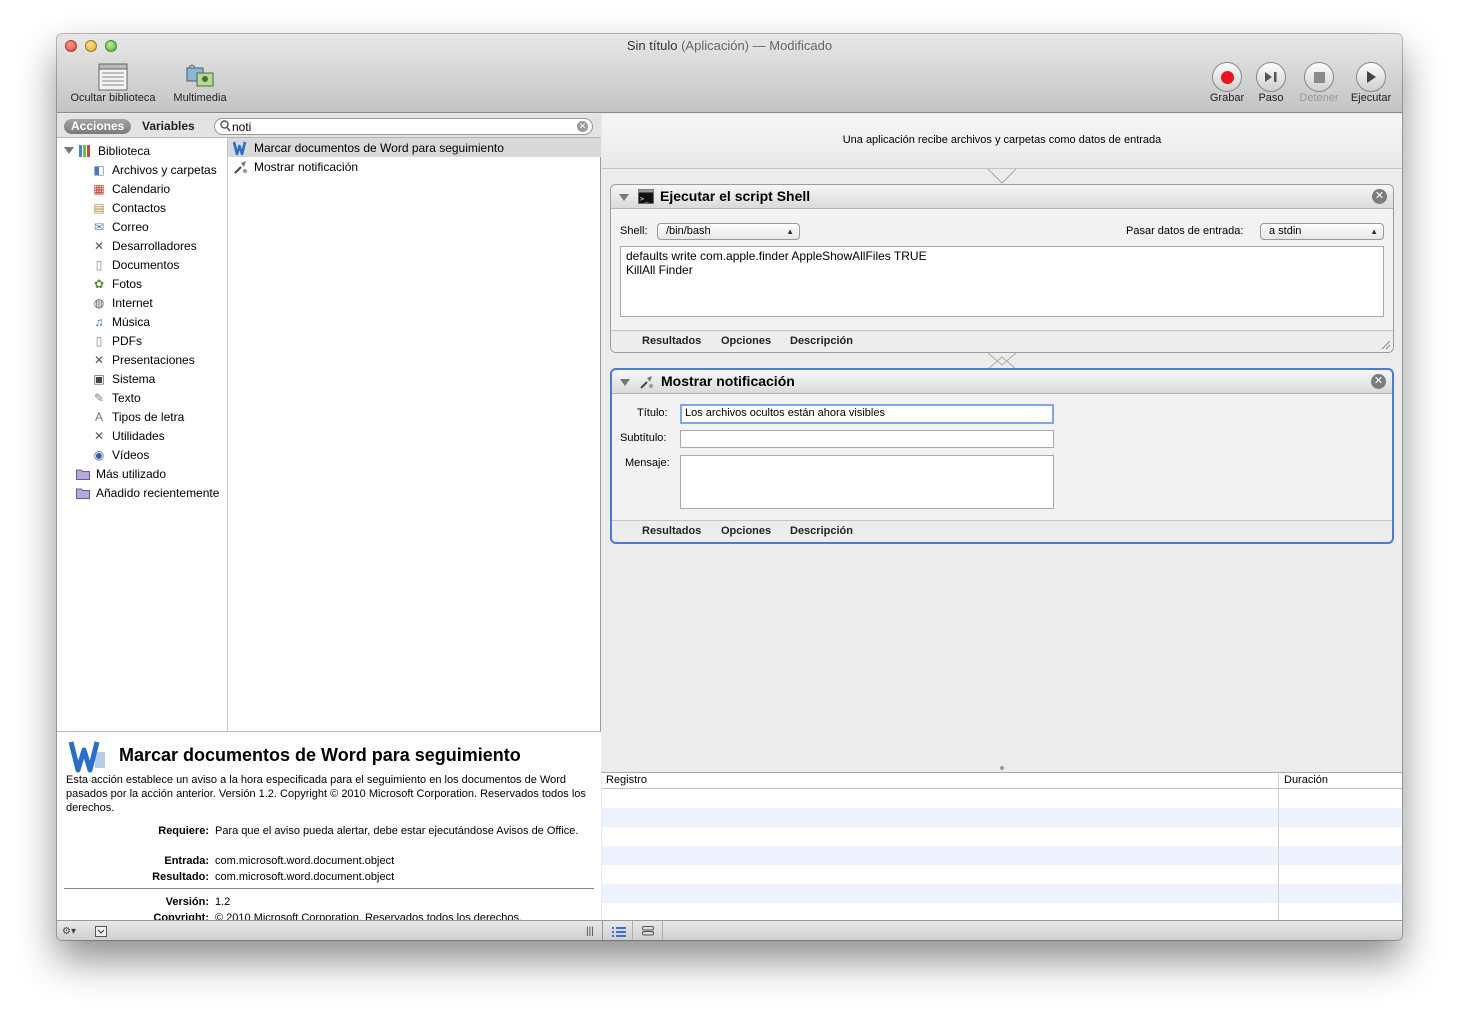  What do you see at coordinates (99, 264) in the screenshot?
I see `document-icon: ▯` at bounding box center [99, 264].